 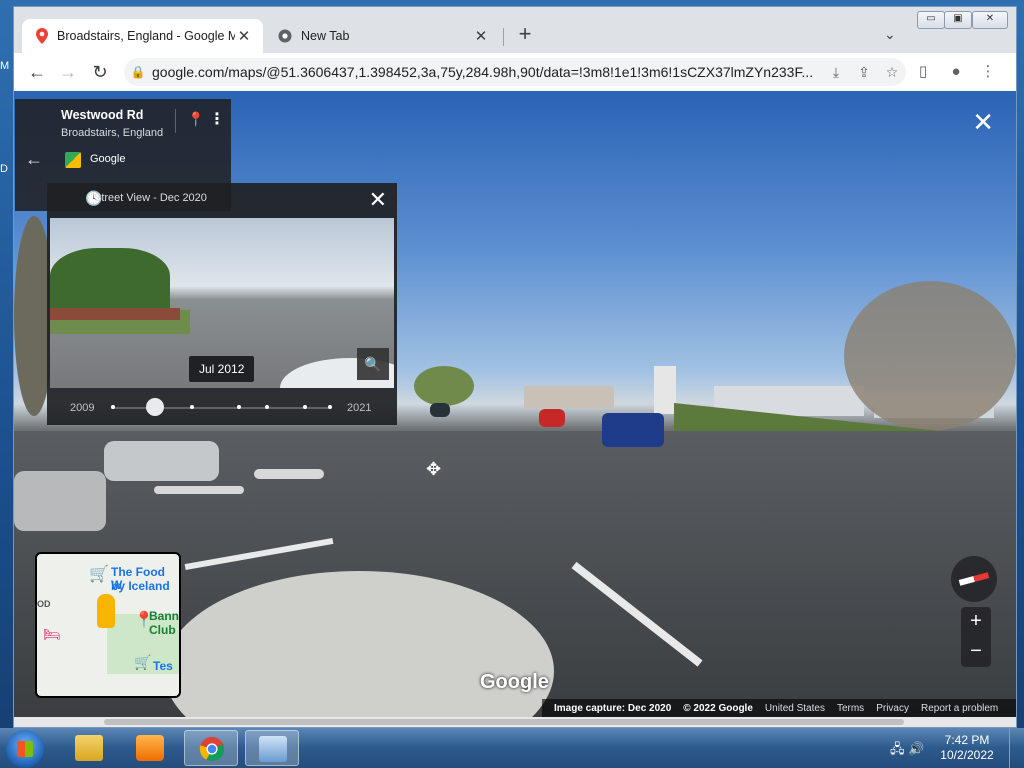 What do you see at coordinates (68, 72) in the screenshot?
I see `forward-arrow-icon: →` at bounding box center [68, 72].